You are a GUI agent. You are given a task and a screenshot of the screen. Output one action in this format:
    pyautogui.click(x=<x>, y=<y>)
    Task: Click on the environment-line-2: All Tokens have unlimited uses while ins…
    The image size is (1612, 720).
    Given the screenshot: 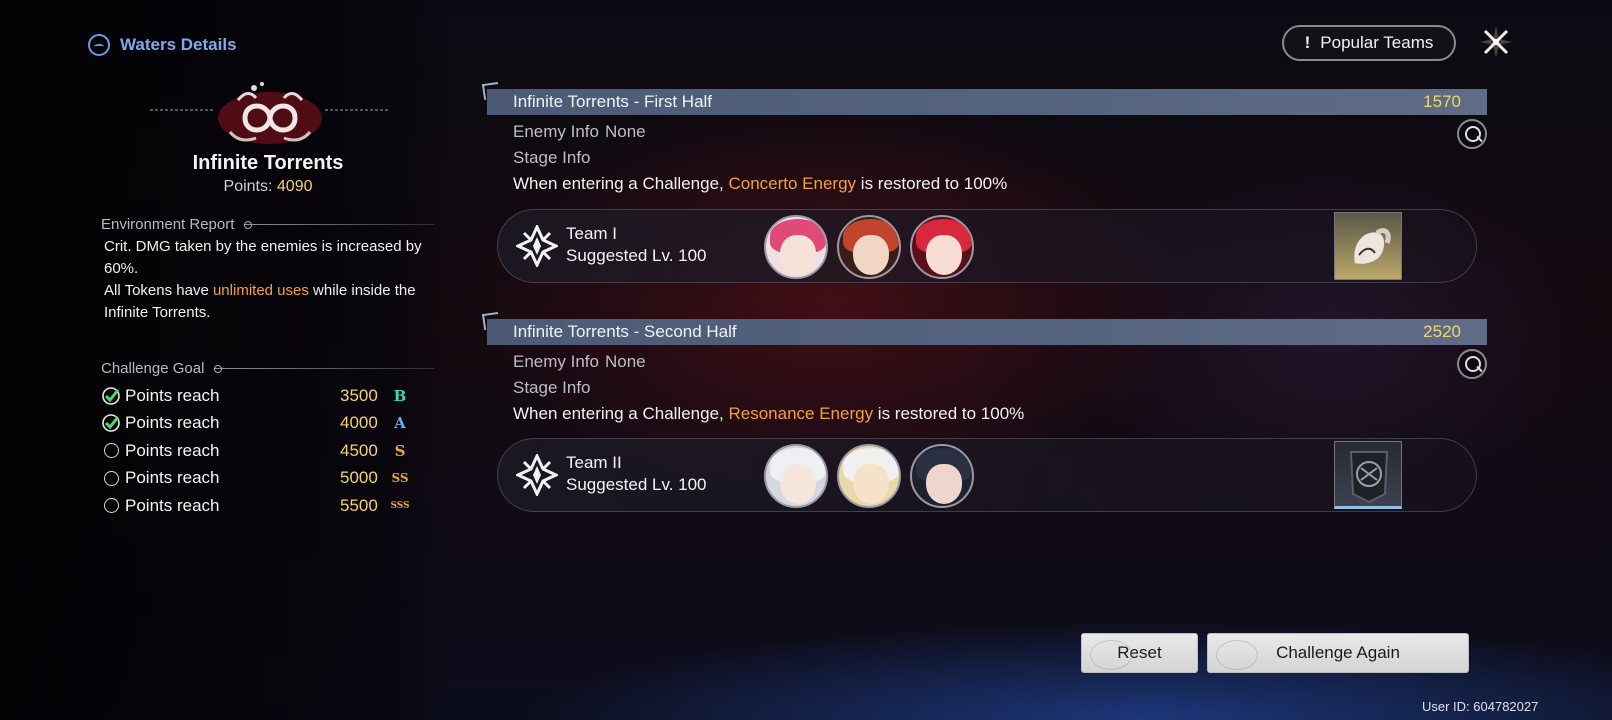 What is the action you would take?
    pyautogui.click(x=269, y=302)
    